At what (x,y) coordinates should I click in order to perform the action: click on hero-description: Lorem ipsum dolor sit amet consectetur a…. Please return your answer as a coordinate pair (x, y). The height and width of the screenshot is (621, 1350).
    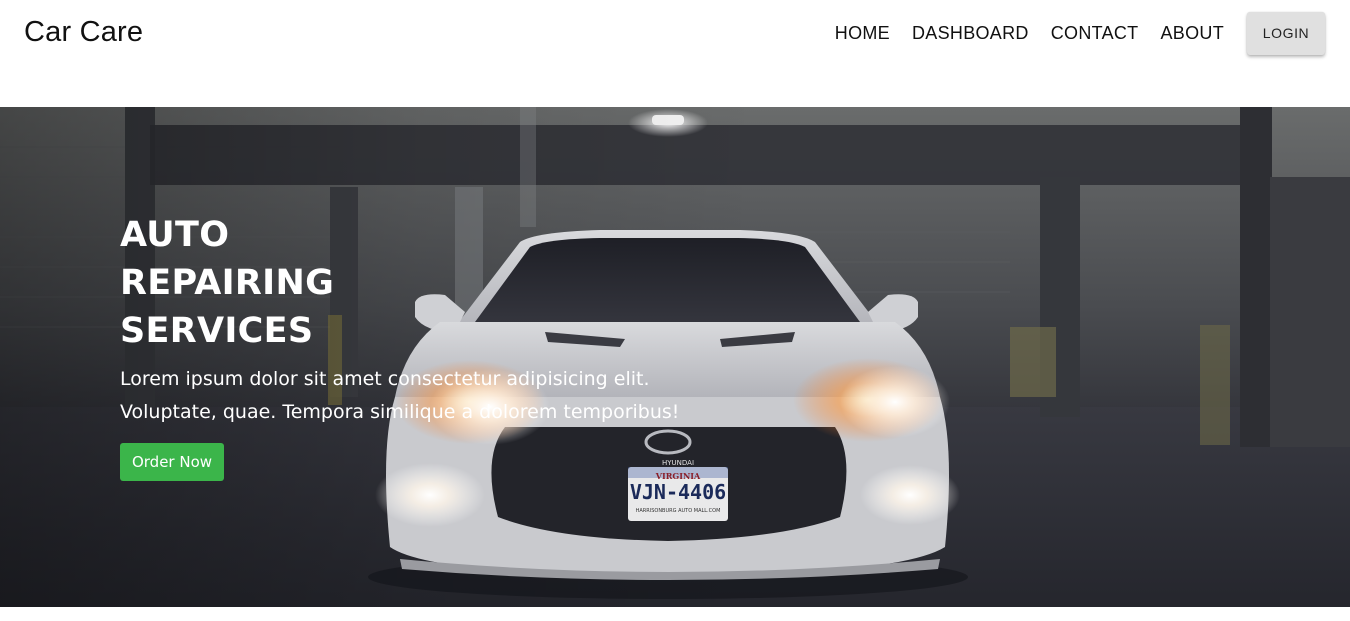
    Looking at the image, I should click on (400, 395).